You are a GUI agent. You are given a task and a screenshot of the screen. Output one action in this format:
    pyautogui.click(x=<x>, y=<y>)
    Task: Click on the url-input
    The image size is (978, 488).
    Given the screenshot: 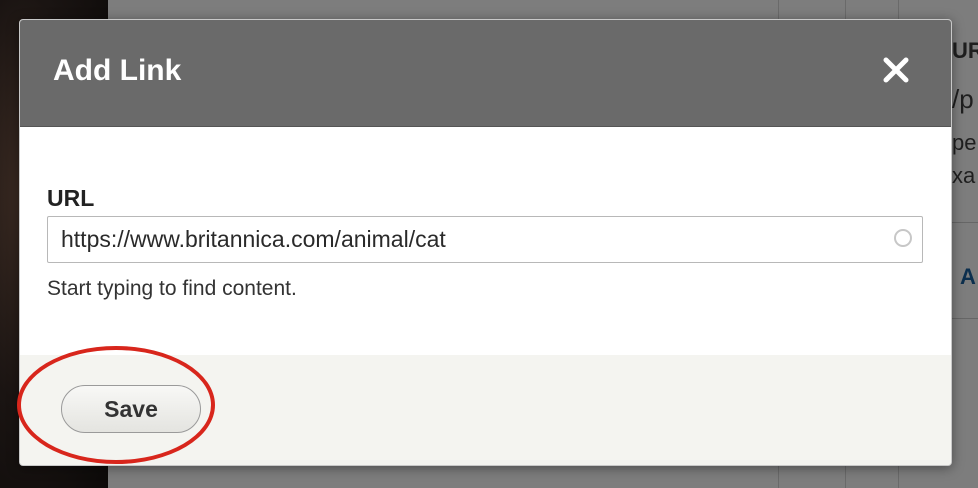 What is the action you would take?
    pyautogui.click(x=485, y=239)
    